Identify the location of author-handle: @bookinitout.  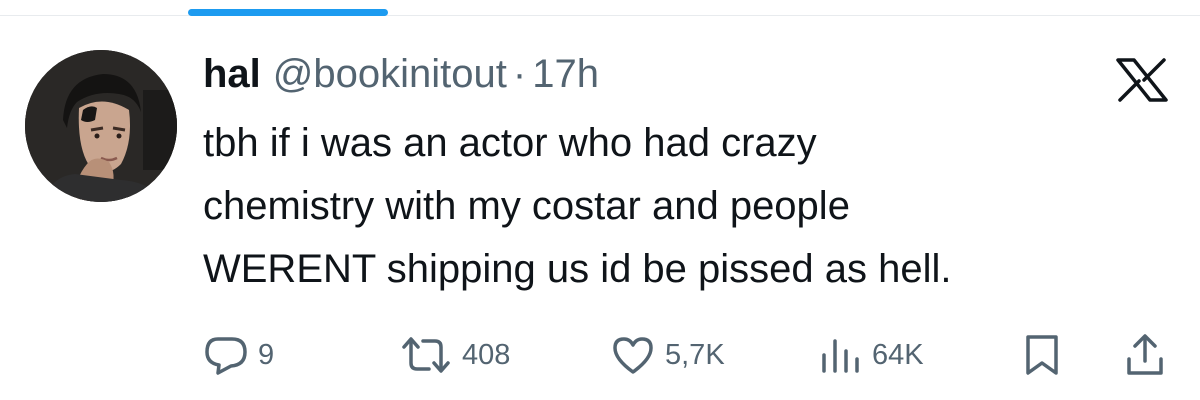
(390, 74).